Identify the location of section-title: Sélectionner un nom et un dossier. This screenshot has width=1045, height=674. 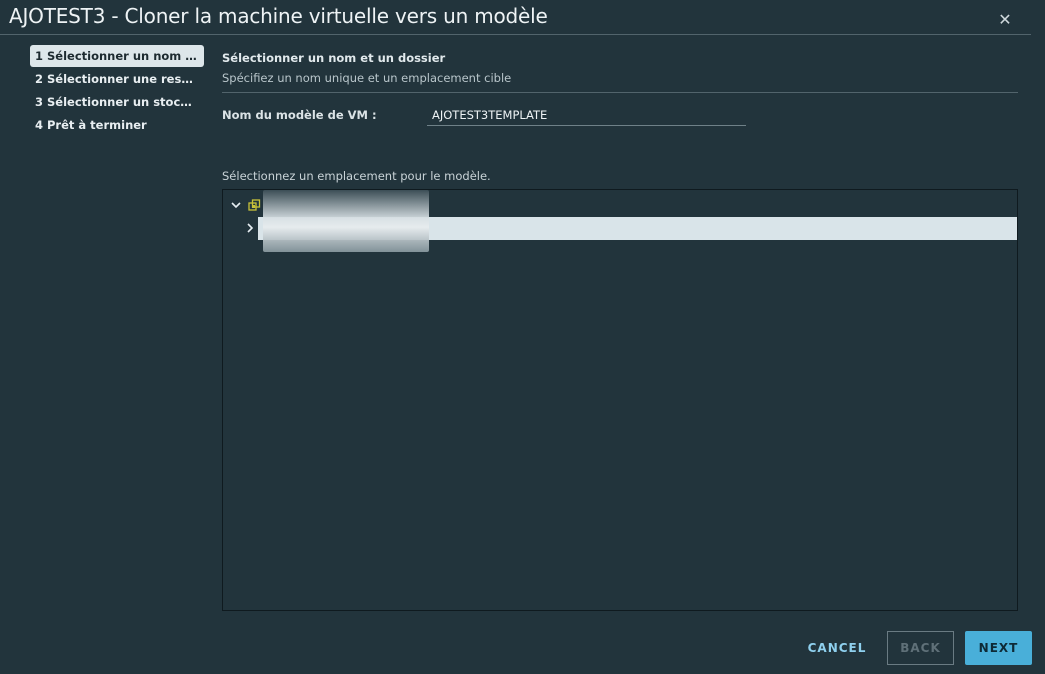
(334, 58).